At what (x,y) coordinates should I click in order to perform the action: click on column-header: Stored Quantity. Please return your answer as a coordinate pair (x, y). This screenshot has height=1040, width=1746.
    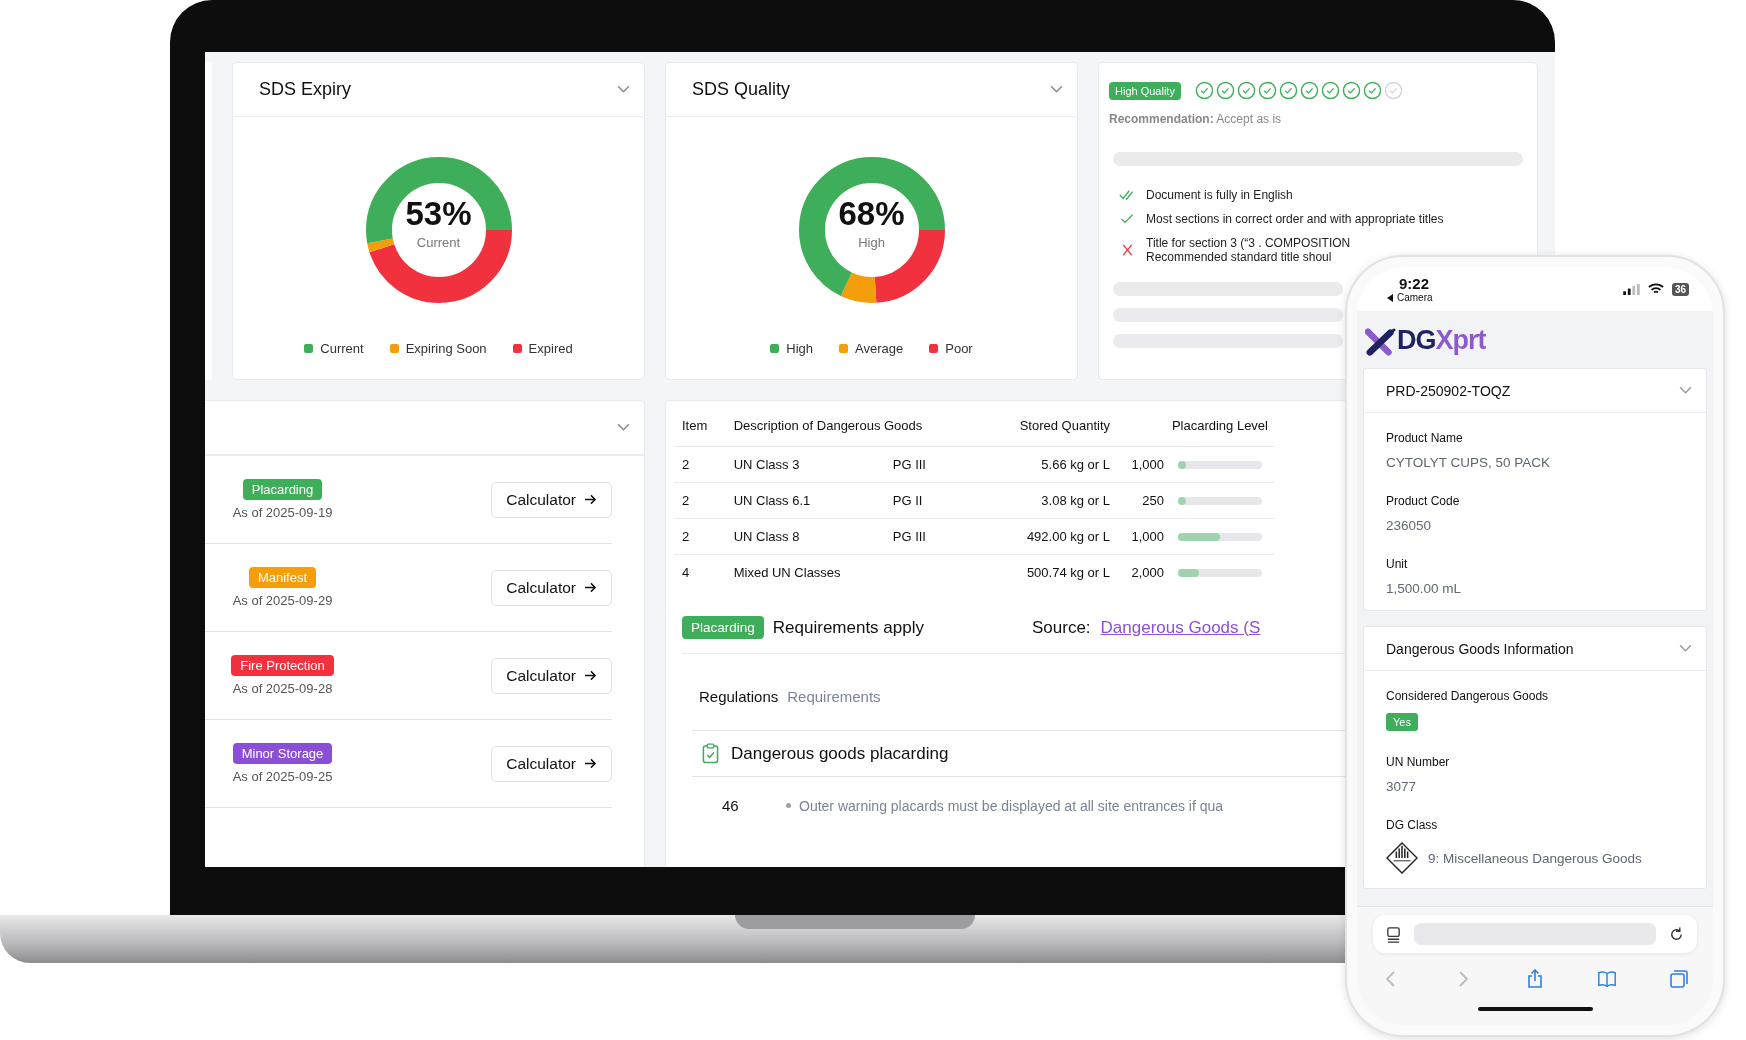
    Looking at the image, I should click on (1047, 426).